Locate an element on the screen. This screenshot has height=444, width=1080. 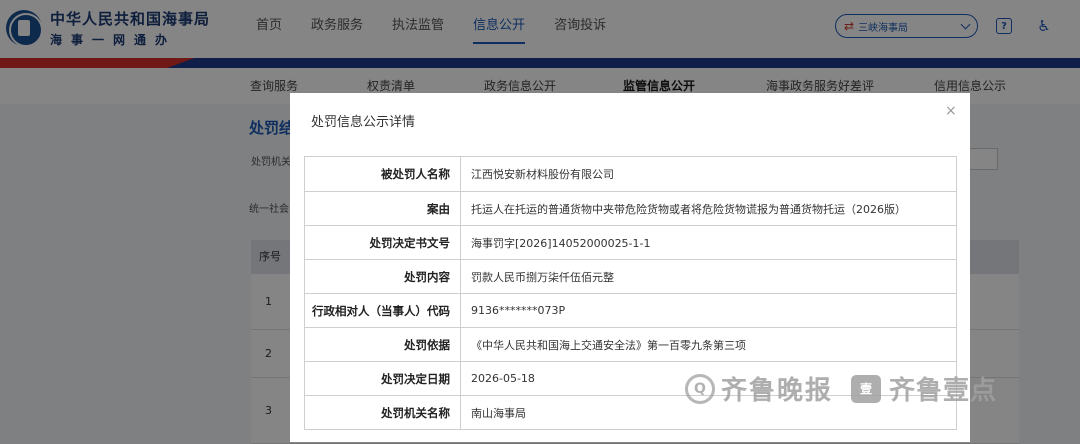
detail-label: 处罚决定日期 is located at coordinates (382, 378).